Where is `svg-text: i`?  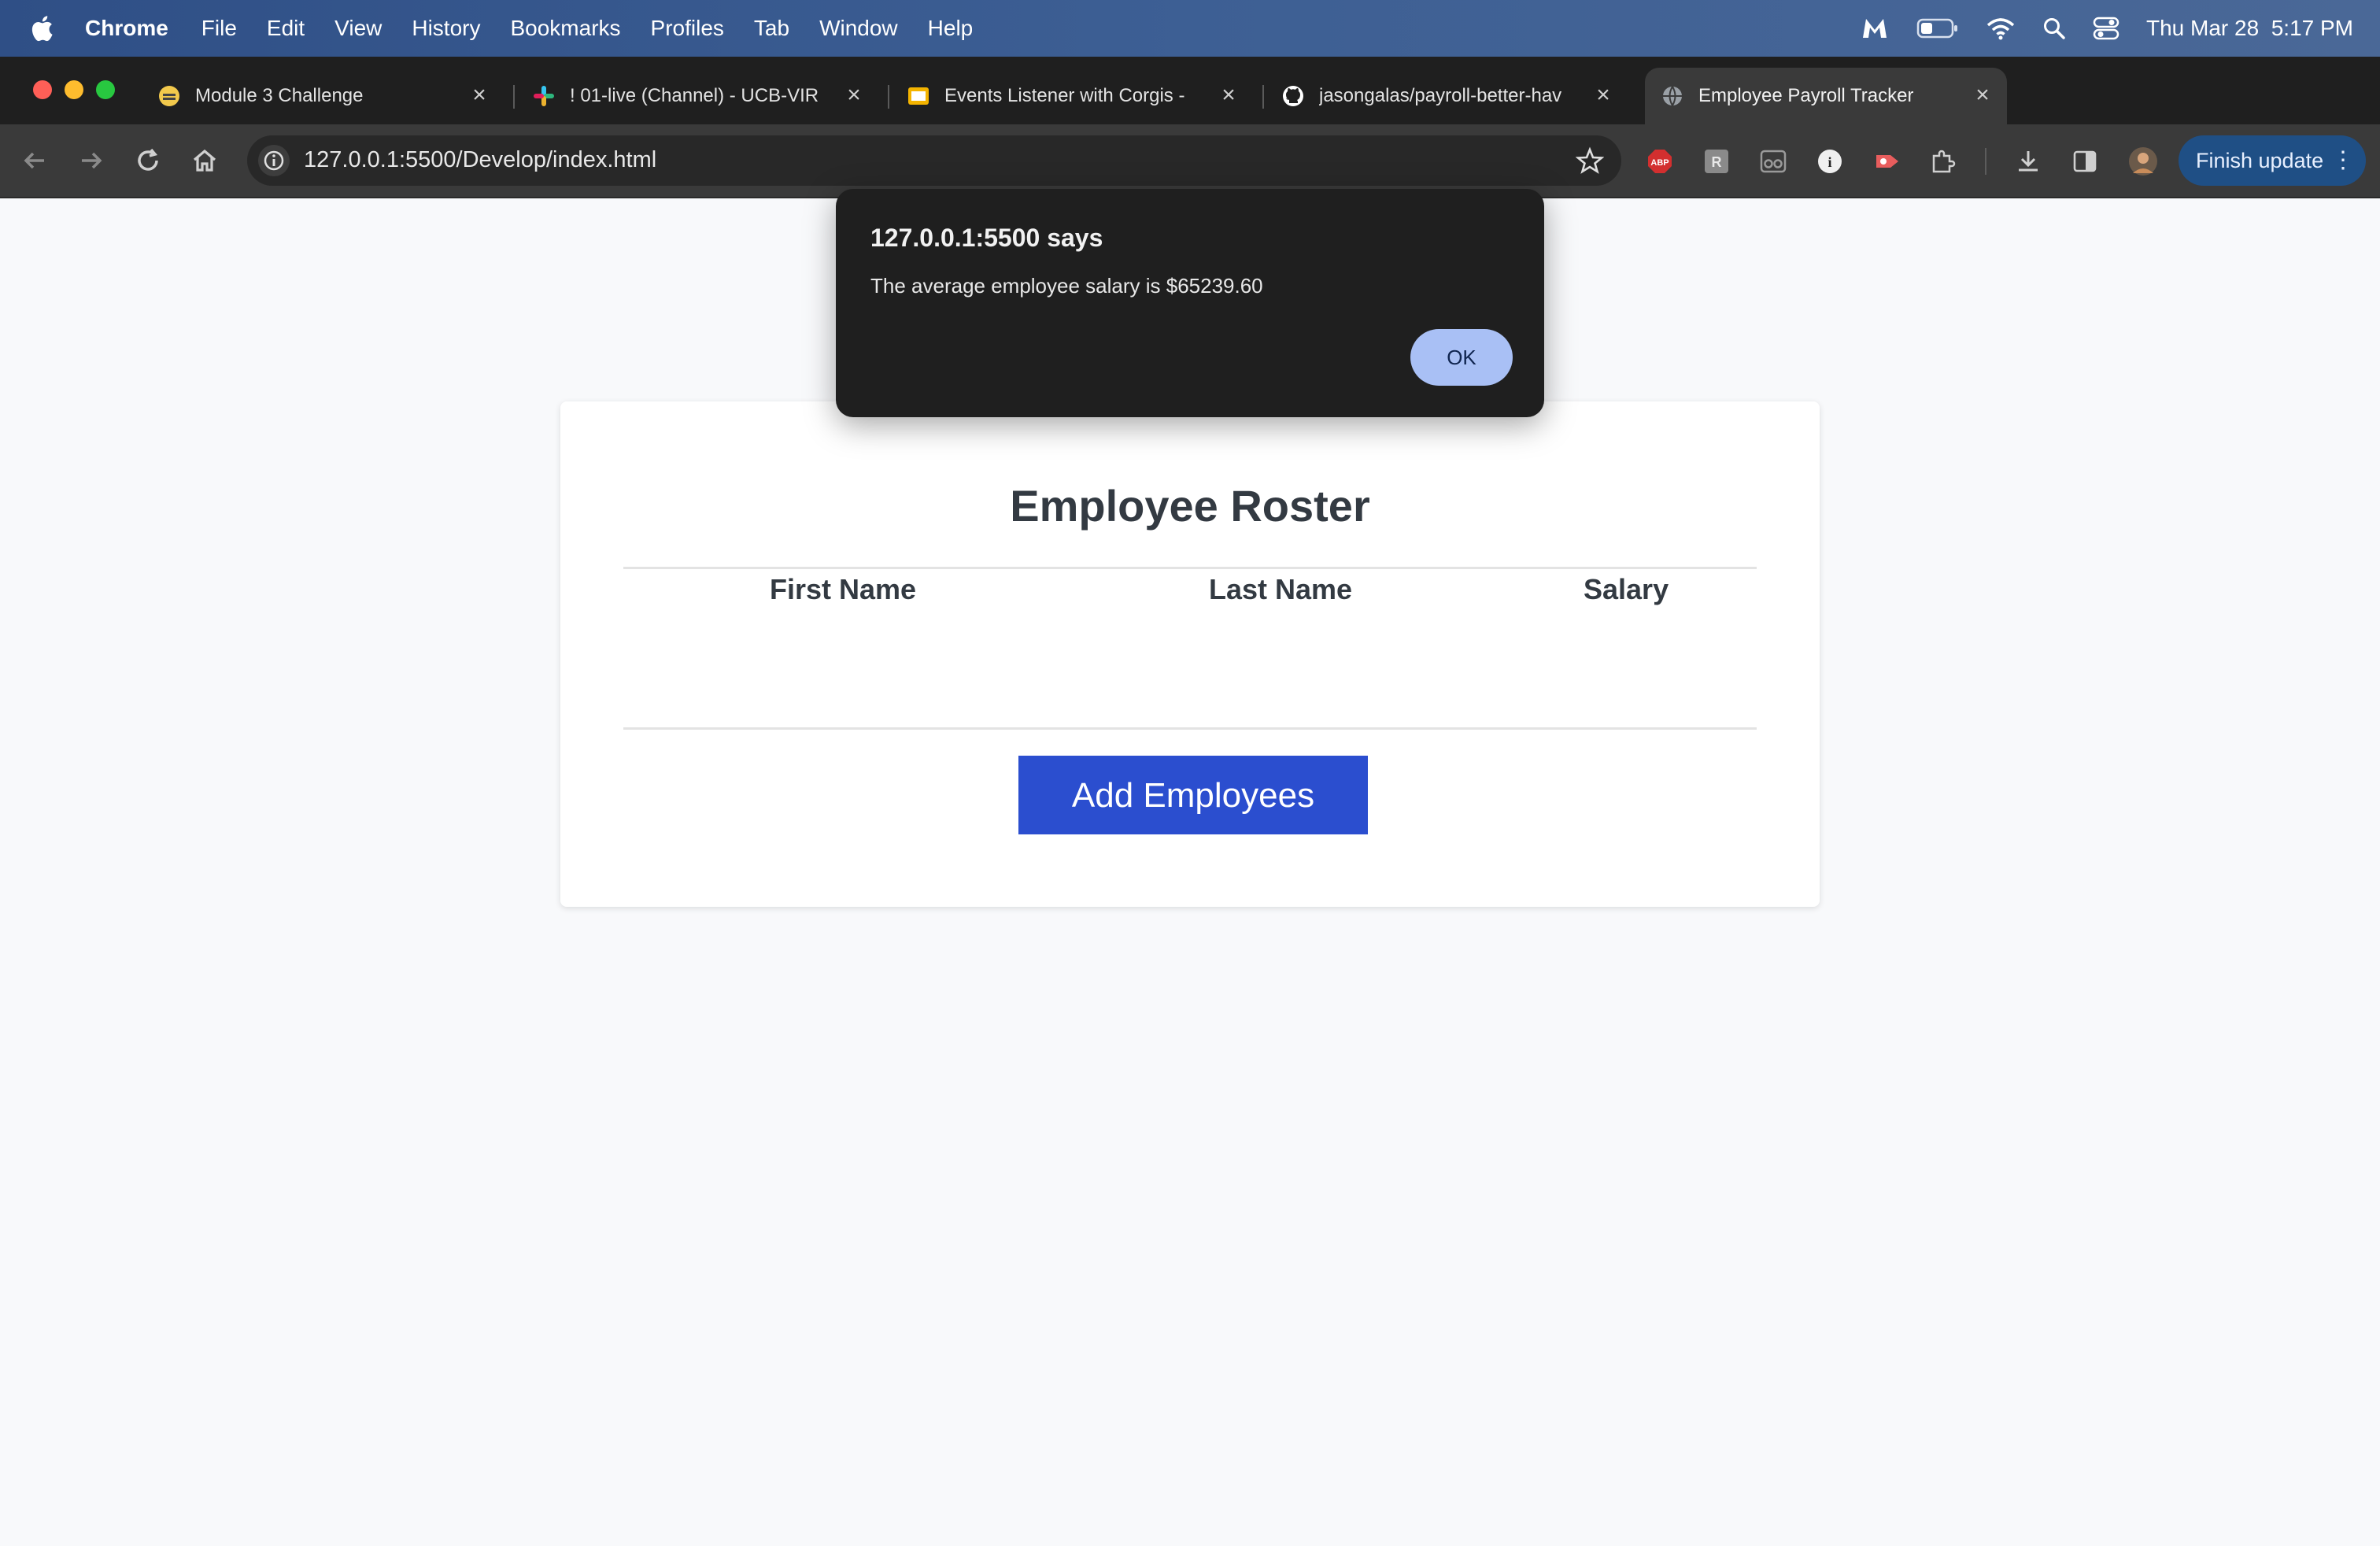 svg-text: i is located at coordinates (1829, 162).